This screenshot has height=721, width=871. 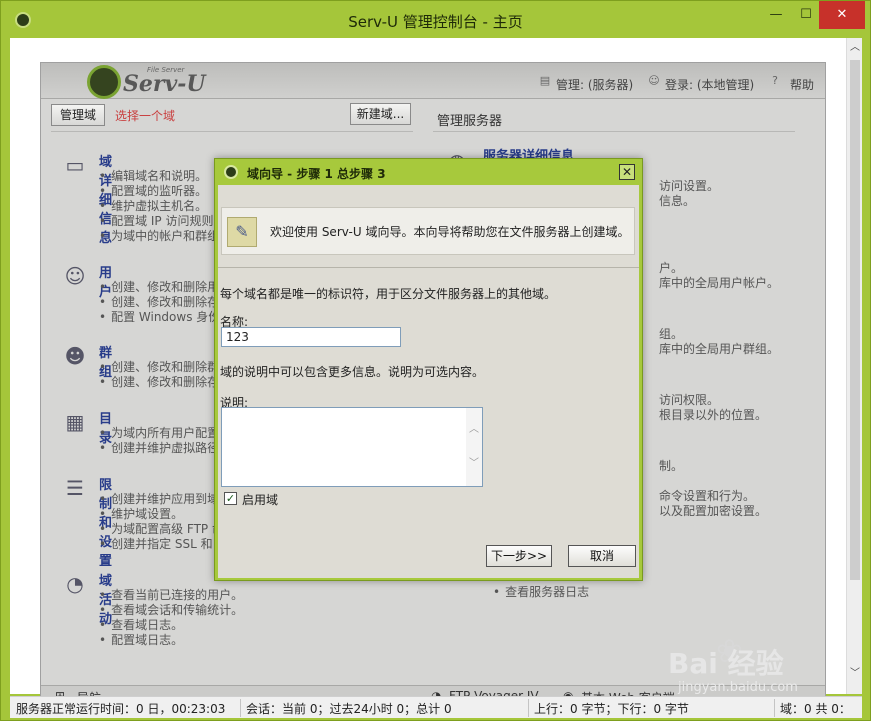 What do you see at coordinates (104, 82) in the screenshot?
I see `servu-logo-mark-icon` at bounding box center [104, 82].